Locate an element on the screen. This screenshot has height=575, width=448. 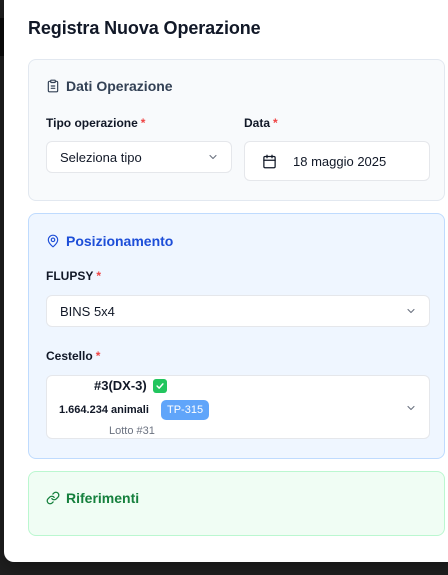
cestello-name-text: #3(DX-3) is located at coordinates (120, 385).